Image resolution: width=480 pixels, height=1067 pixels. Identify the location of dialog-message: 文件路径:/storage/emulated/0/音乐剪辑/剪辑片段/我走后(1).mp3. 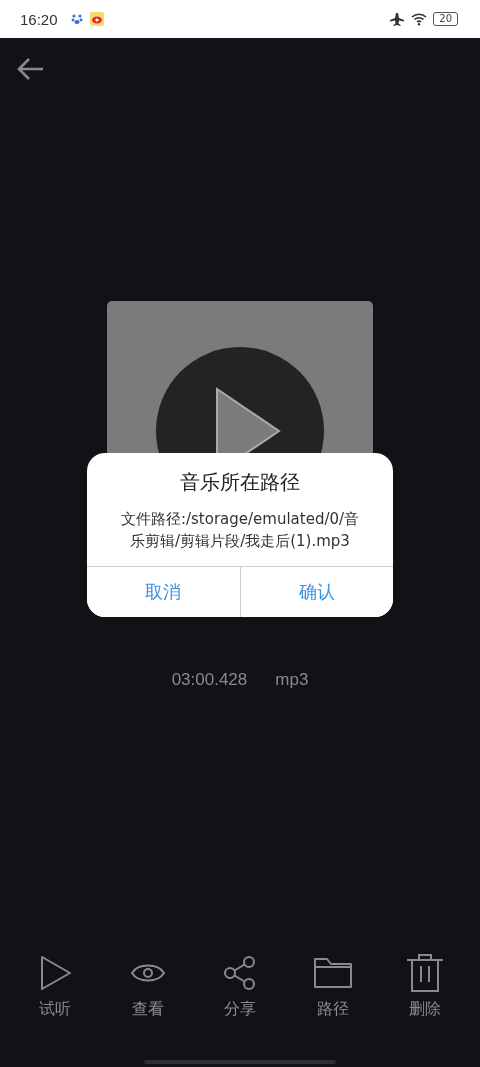
(240, 530).